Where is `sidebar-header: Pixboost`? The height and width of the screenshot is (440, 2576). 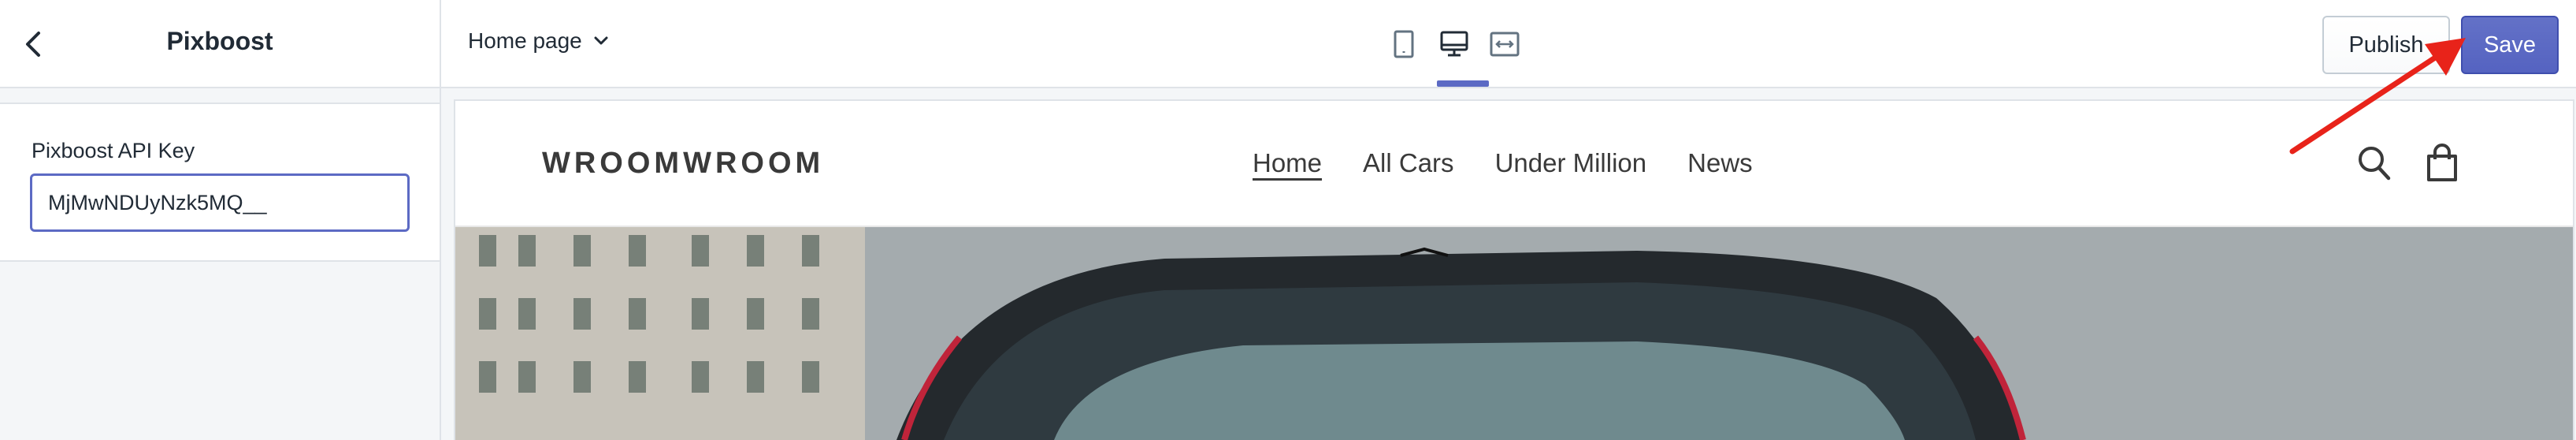
sidebar-header: Pixboost is located at coordinates (220, 44).